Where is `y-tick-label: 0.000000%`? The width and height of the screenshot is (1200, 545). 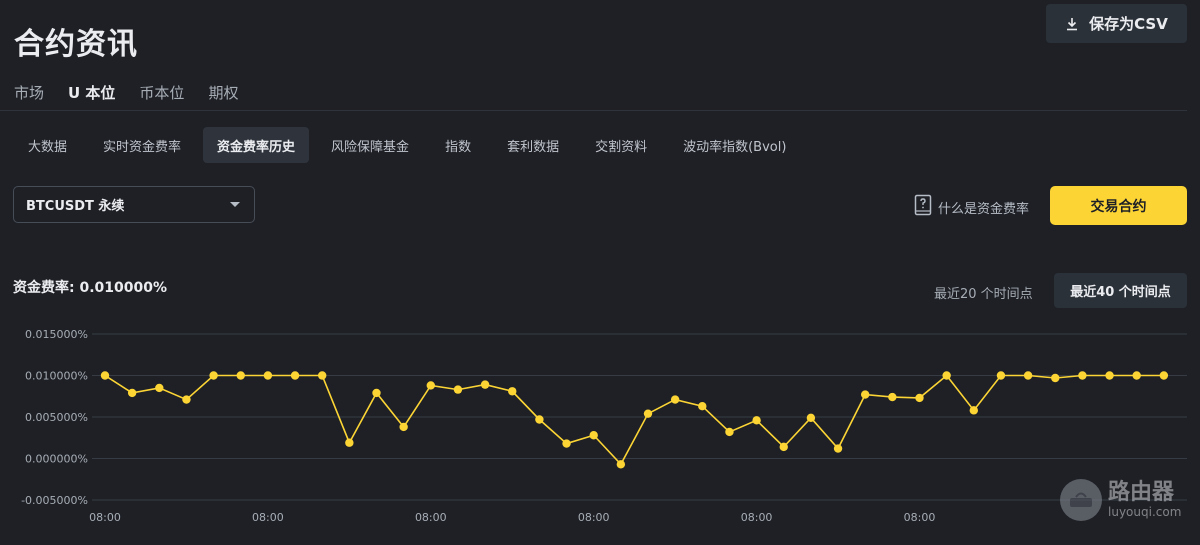
y-tick-label: 0.000000% is located at coordinates (56, 459).